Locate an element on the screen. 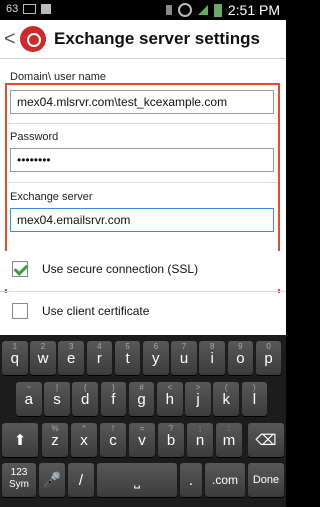 Image resolution: width=320 pixels, height=507 pixels. dotcom-key: .com is located at coordinates (225, 480).